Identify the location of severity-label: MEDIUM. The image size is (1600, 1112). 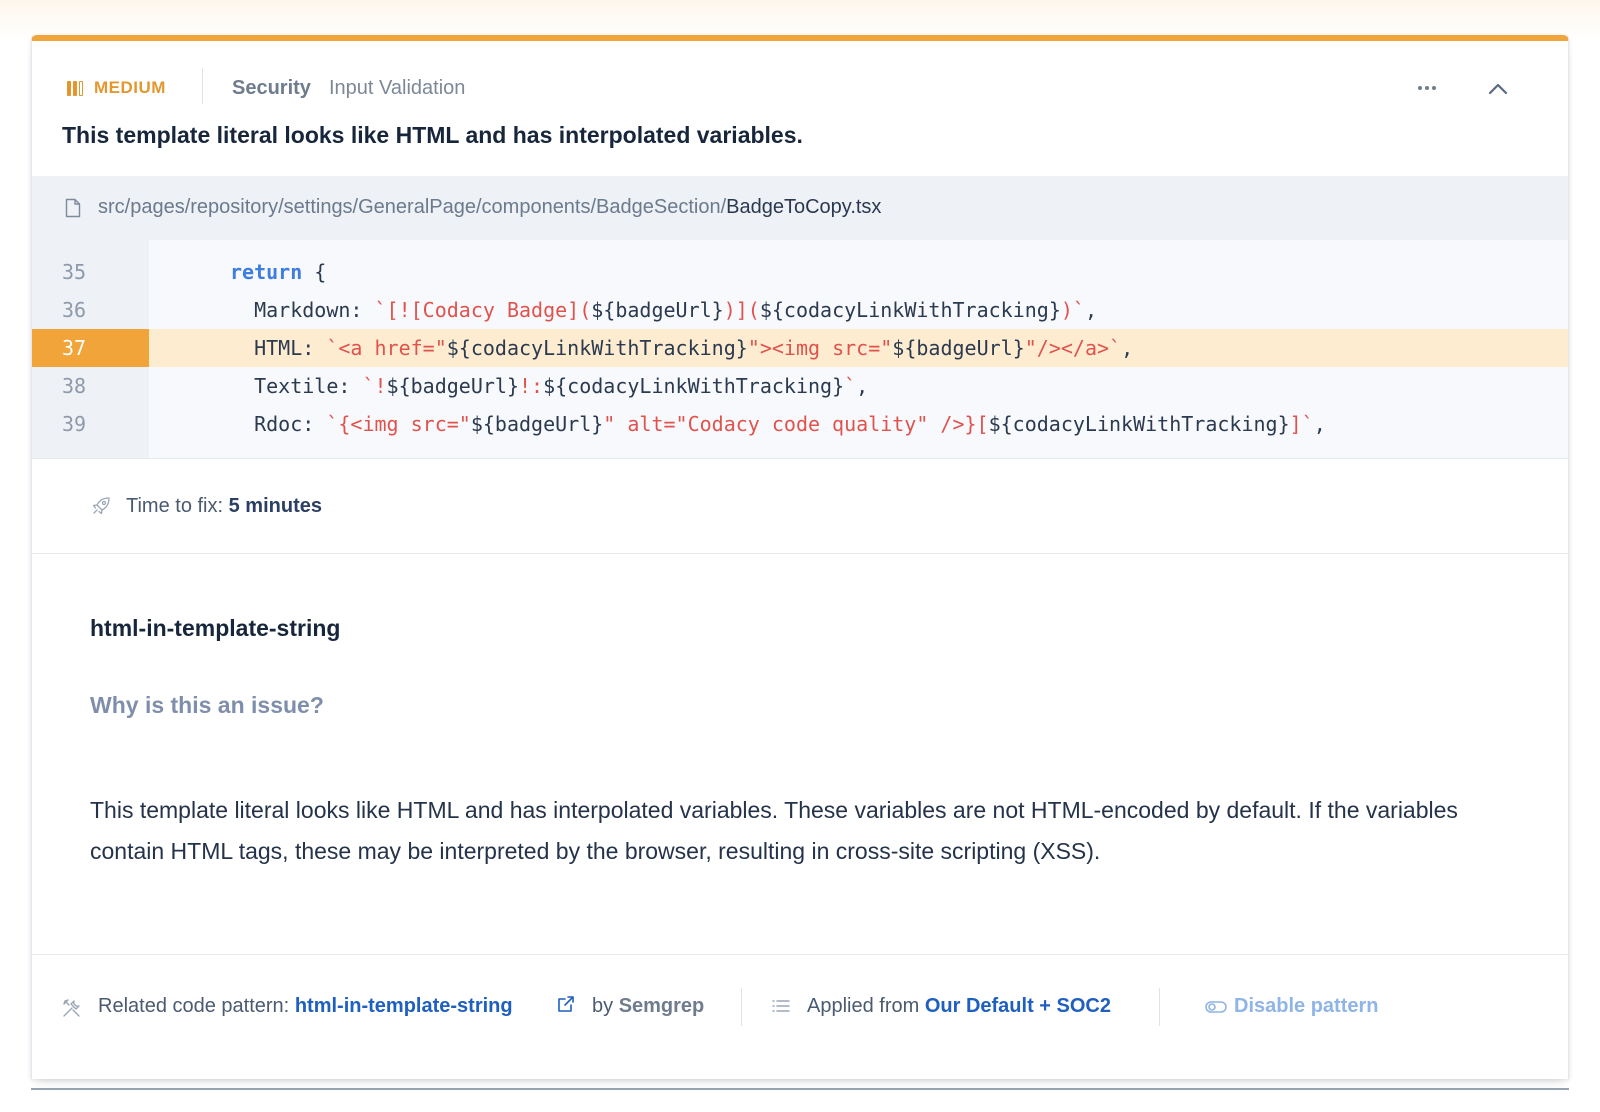
(130, 87).